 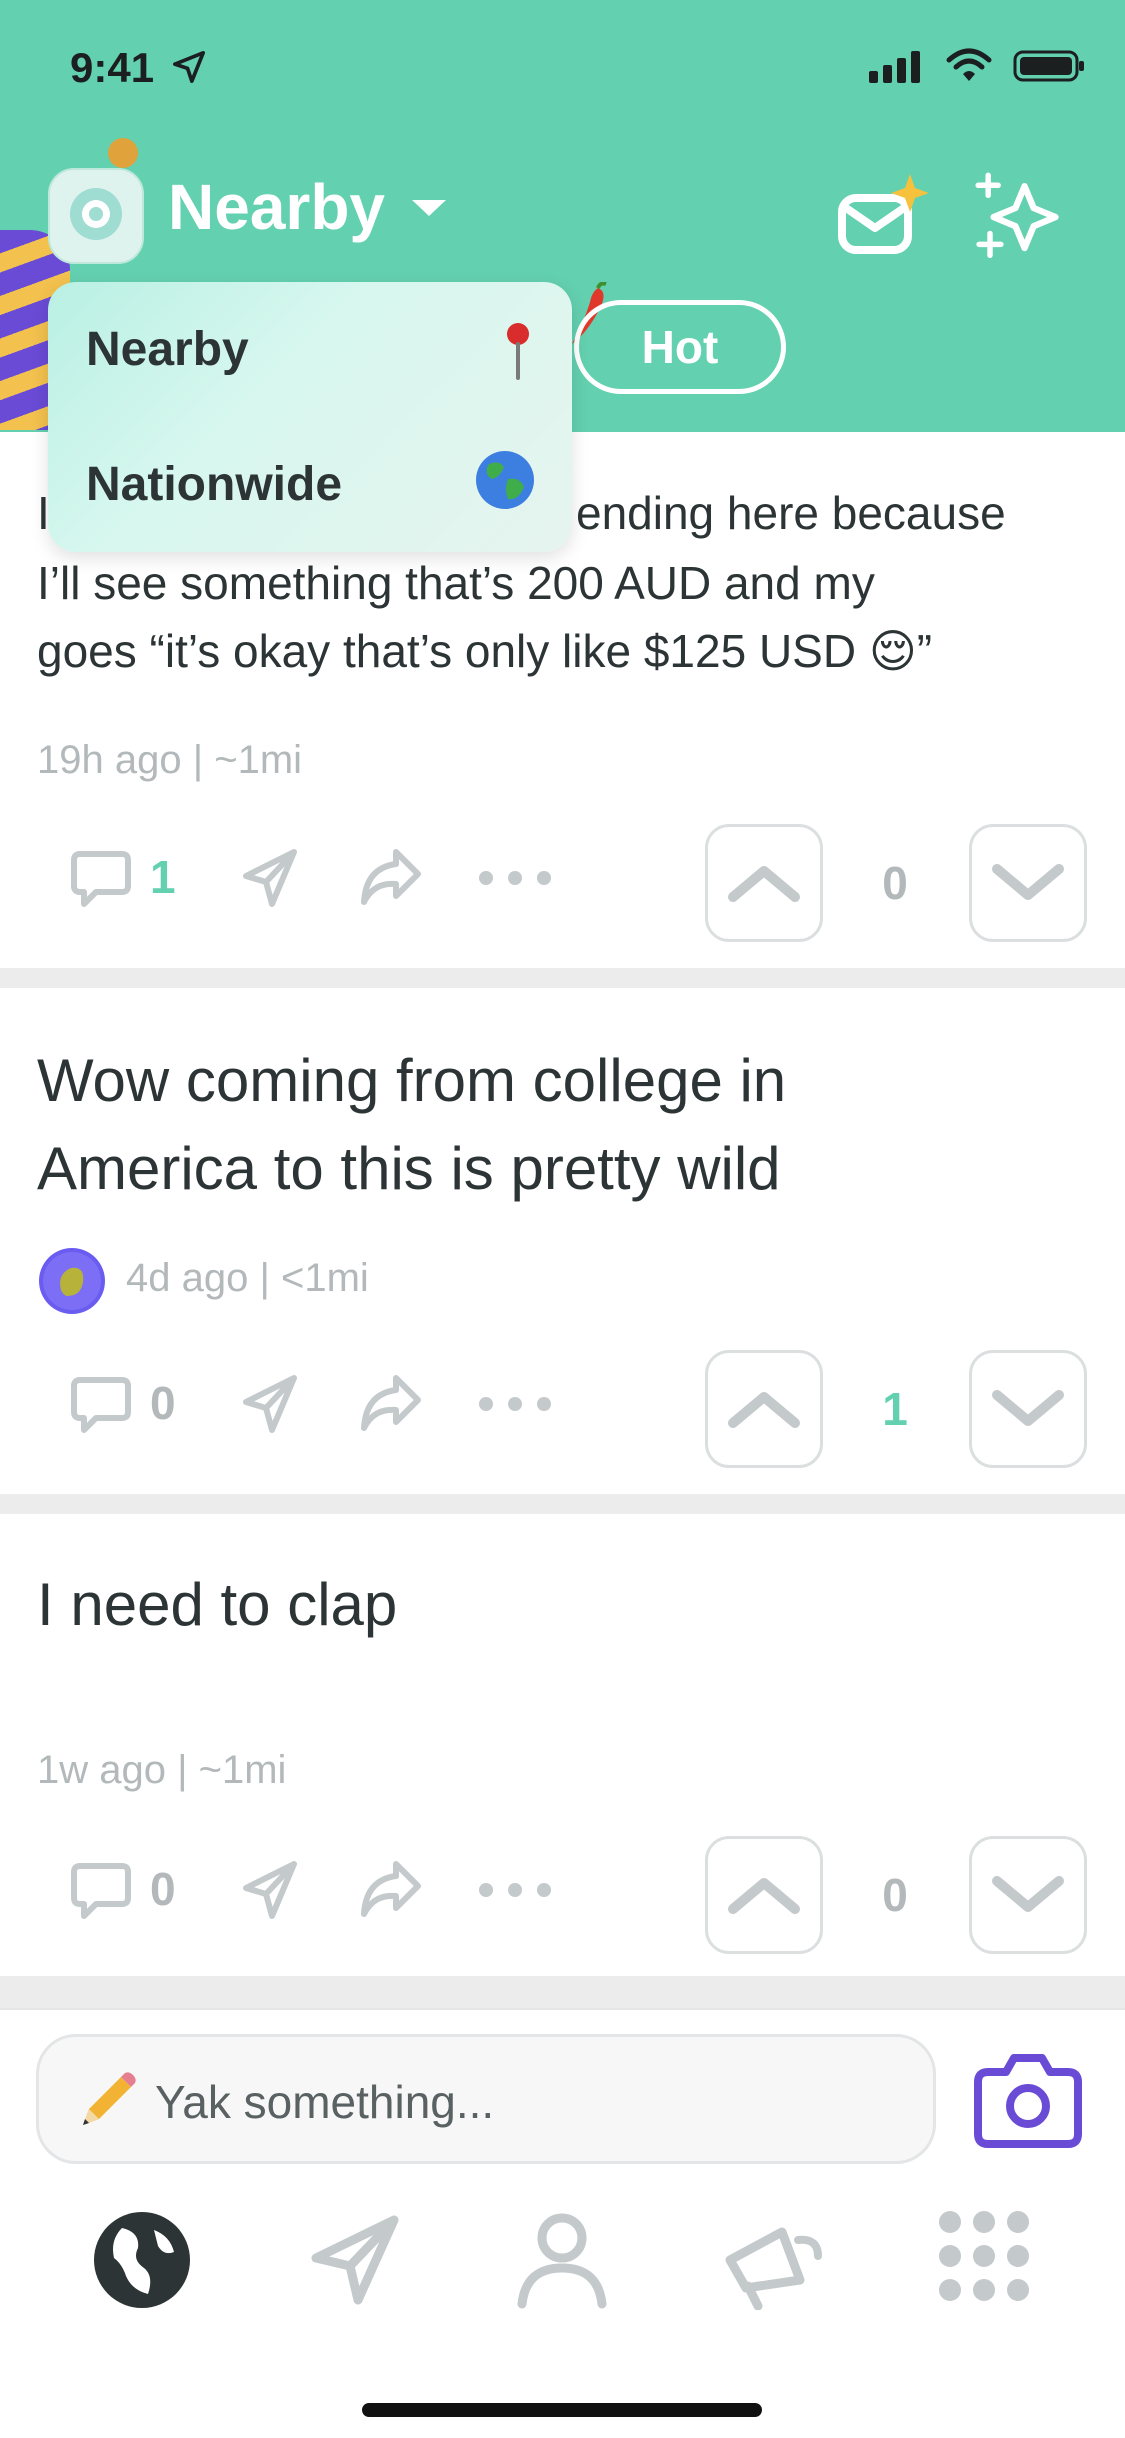 I want to click on dropdown-item-label: Nearby, so click(x=167, y=349).